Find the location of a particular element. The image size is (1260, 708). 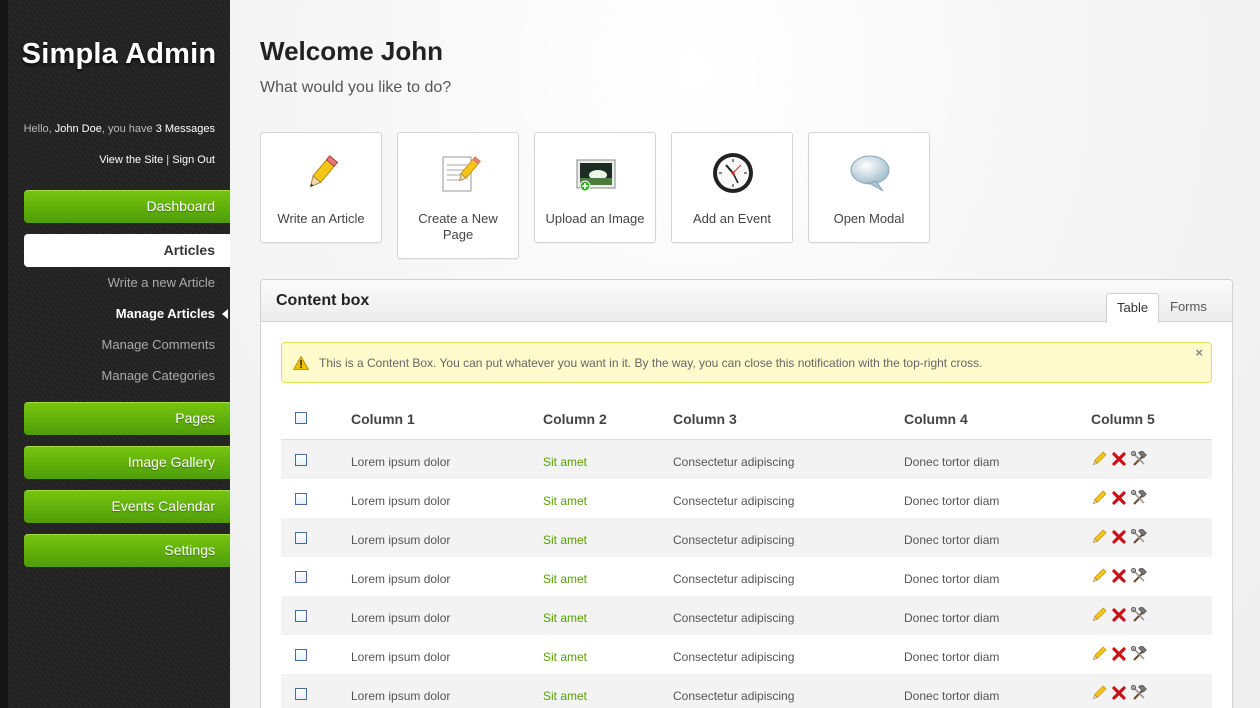

shortcut-add-event: Add an Event is located at coordinates (732, 187).